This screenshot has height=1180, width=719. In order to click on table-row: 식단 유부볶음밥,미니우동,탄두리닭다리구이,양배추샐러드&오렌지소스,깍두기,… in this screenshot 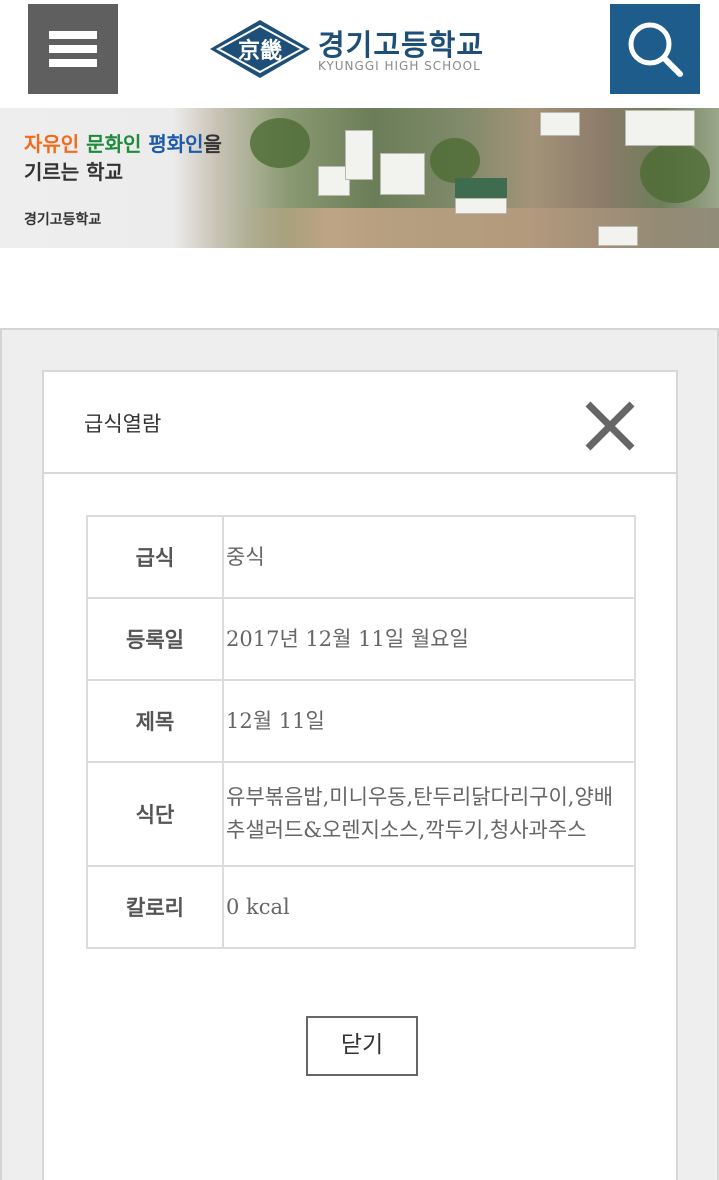, I will do `click(361, 814)`.